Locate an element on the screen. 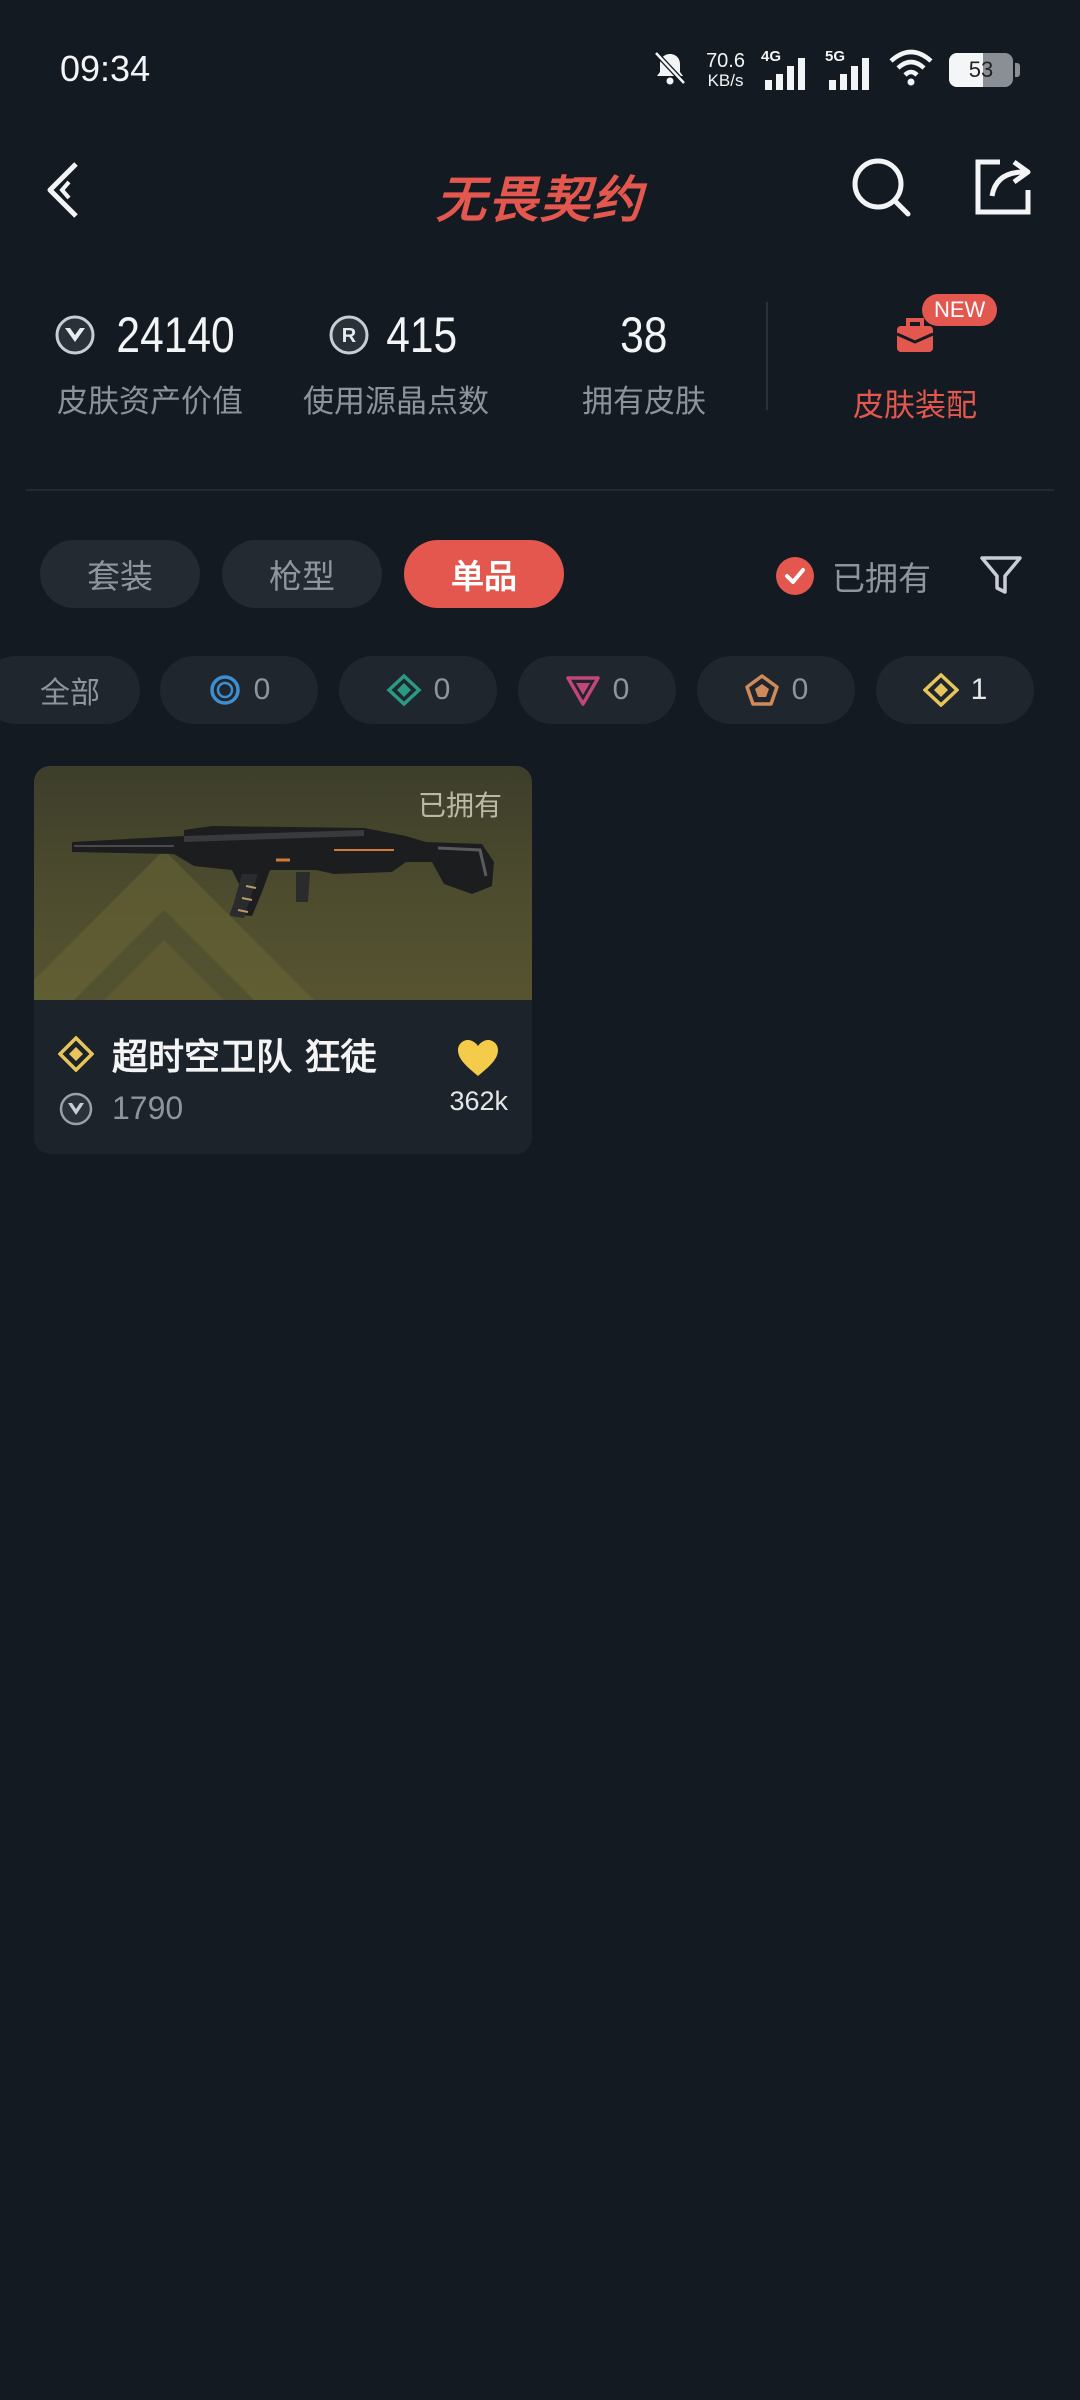  radianite-icon: R is located at coordinates (349, 335).